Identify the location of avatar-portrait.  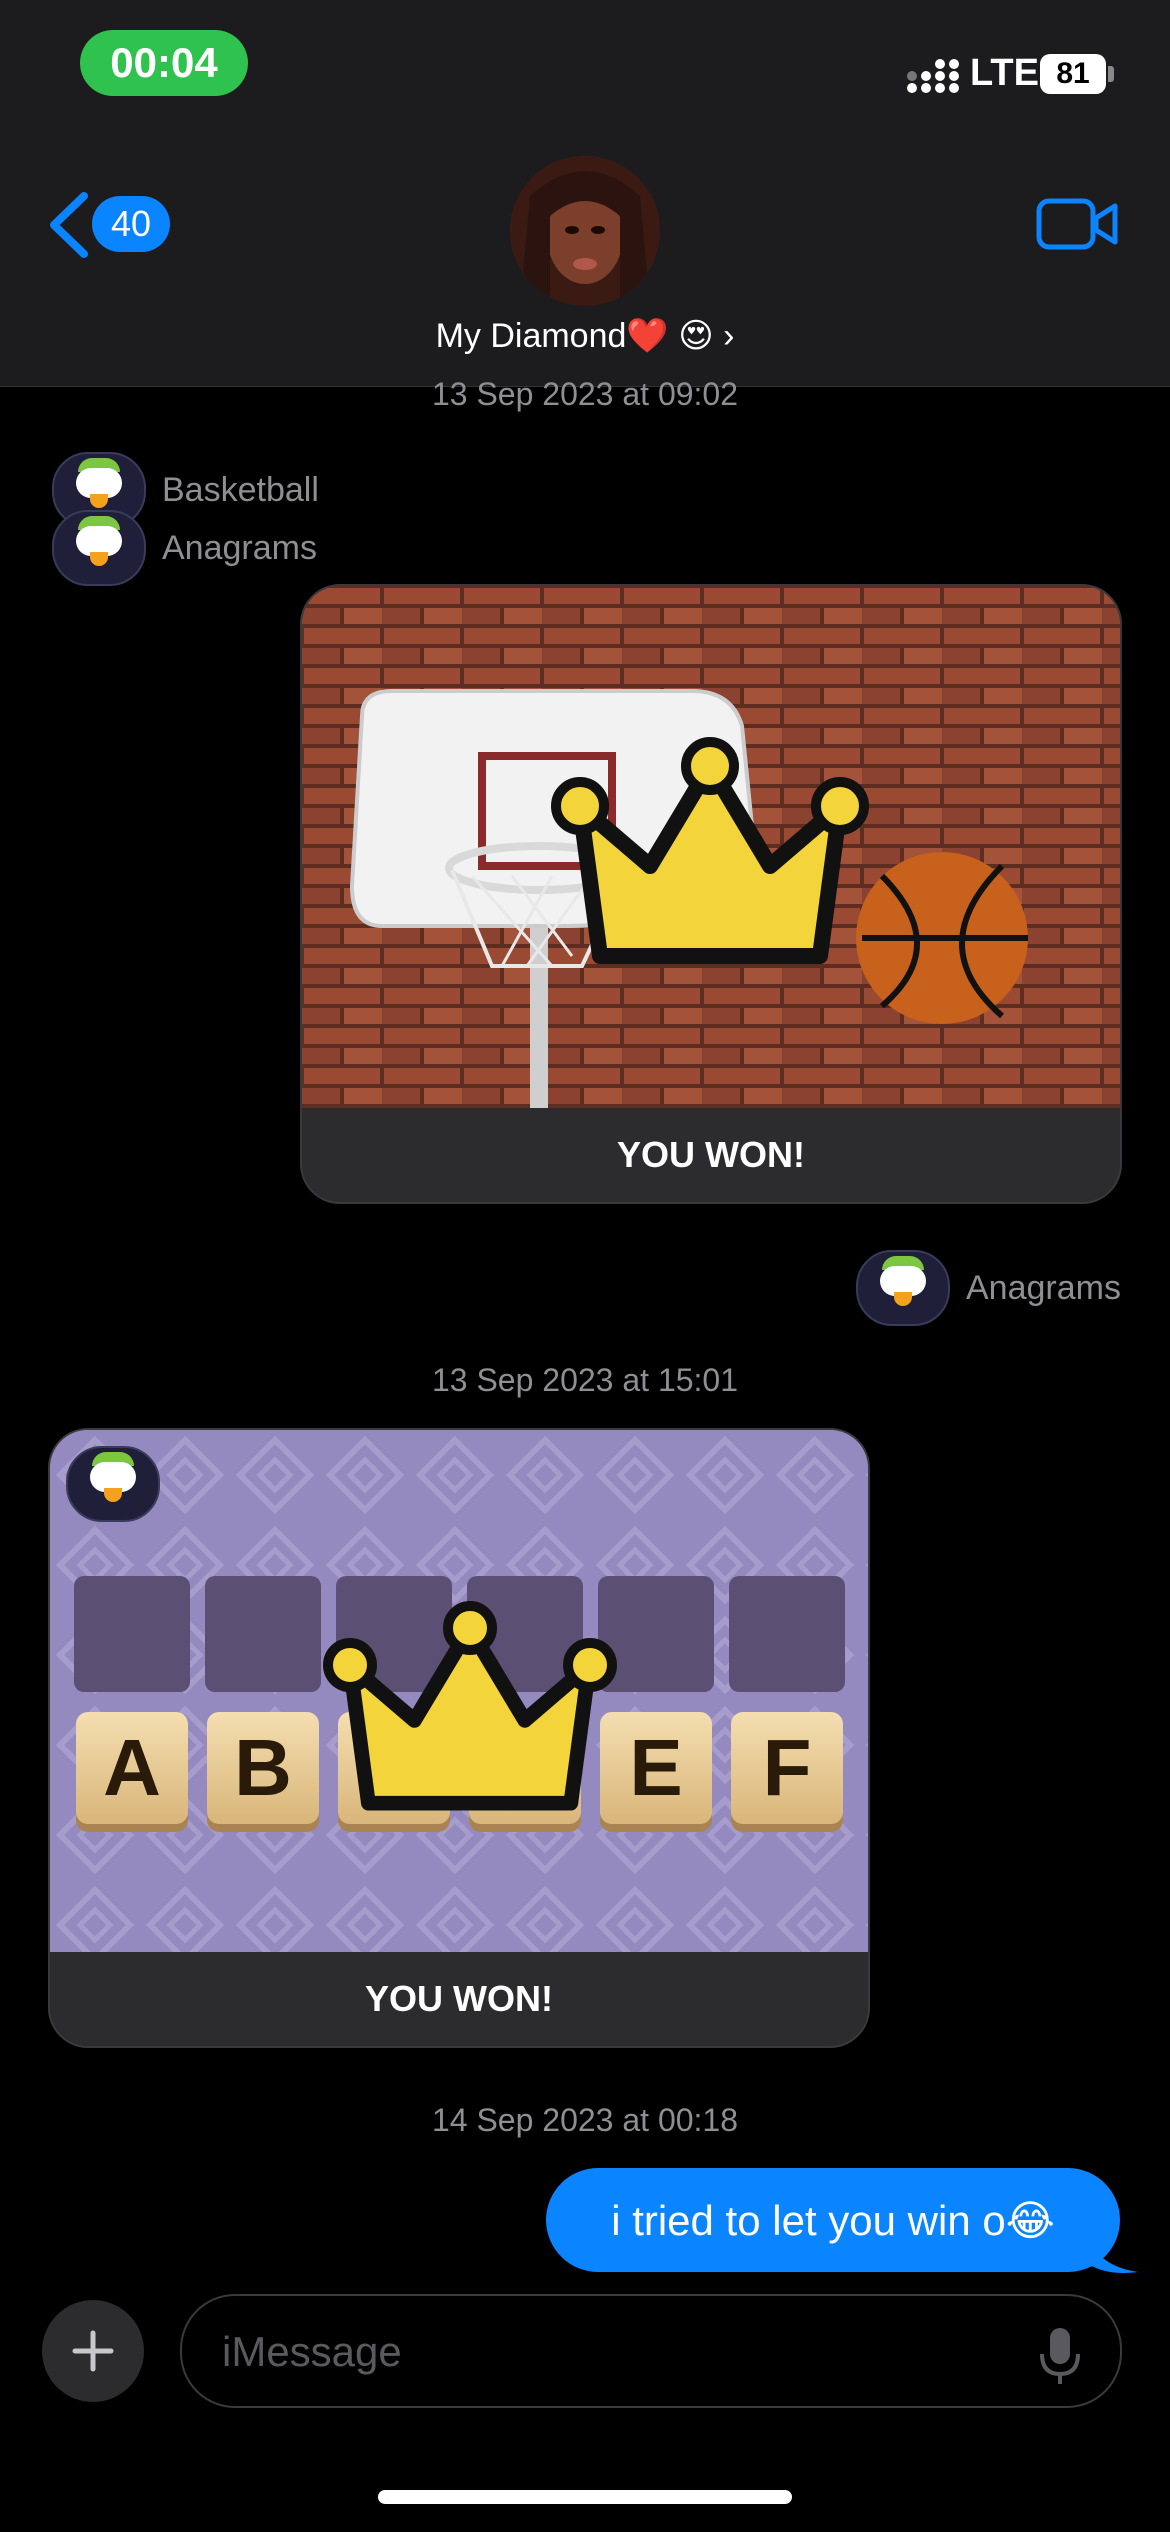
(585, 231).